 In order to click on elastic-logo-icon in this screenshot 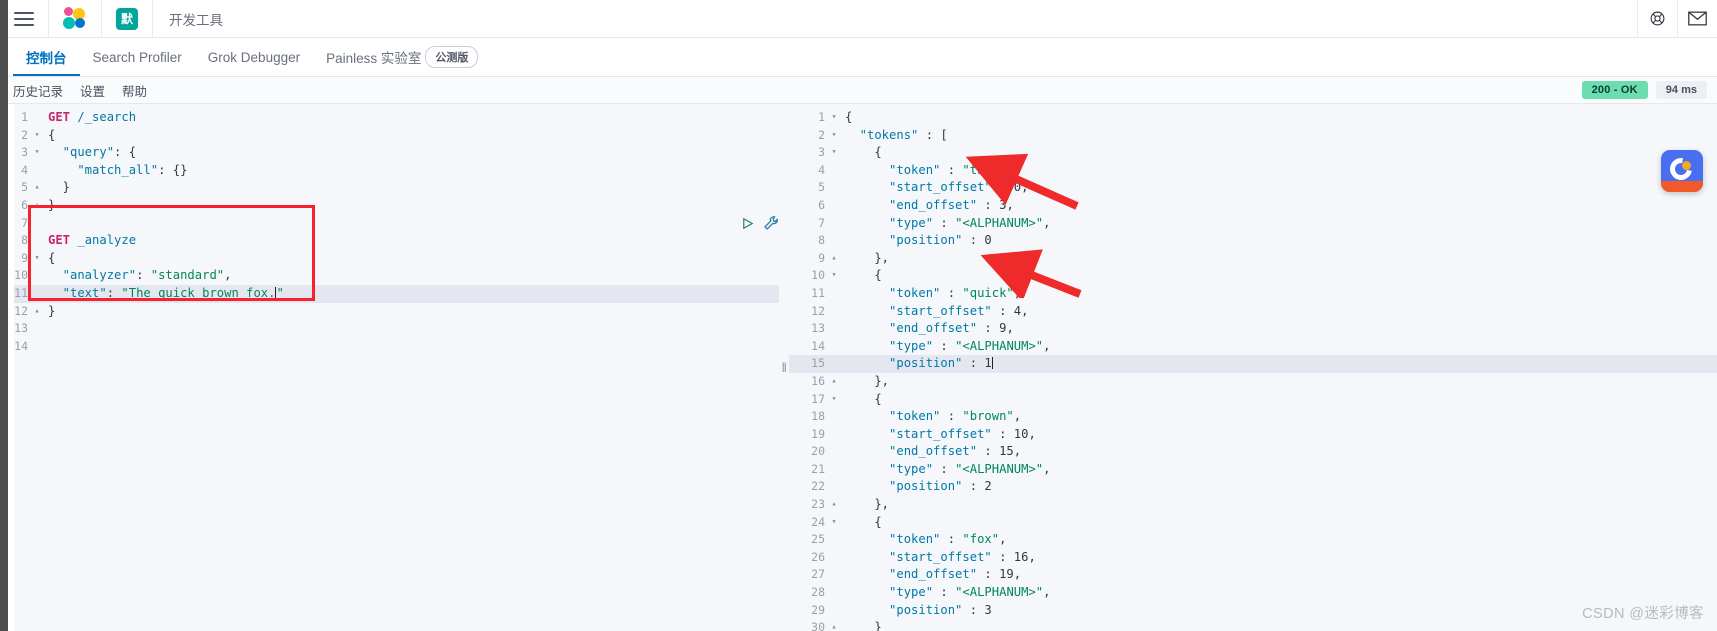, I will do `click(75, 18)`.